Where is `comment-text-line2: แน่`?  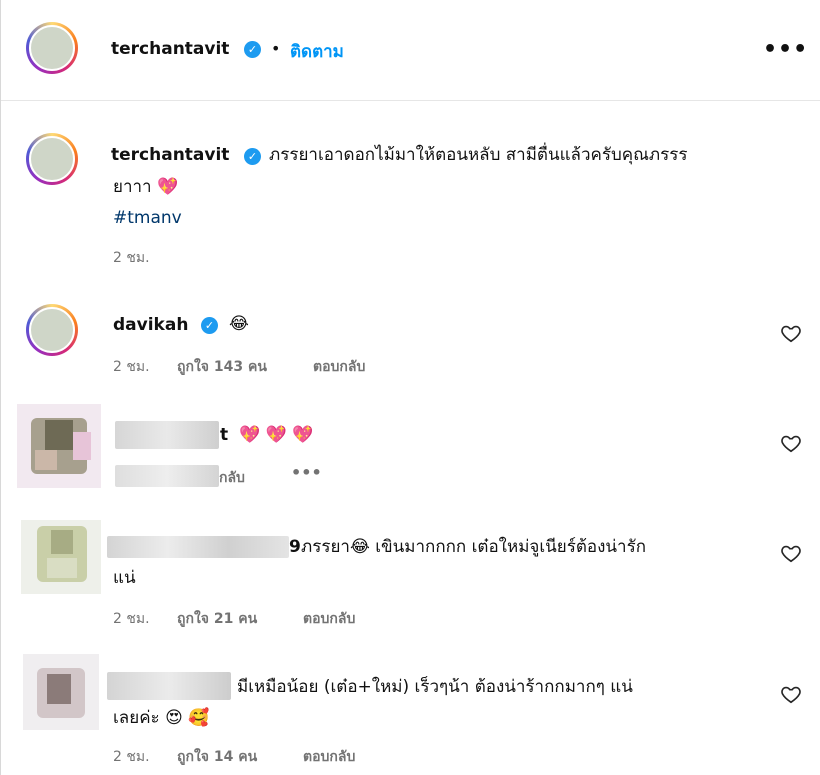 comment-text-line2: แน่ is located at coordinates (124, 578).